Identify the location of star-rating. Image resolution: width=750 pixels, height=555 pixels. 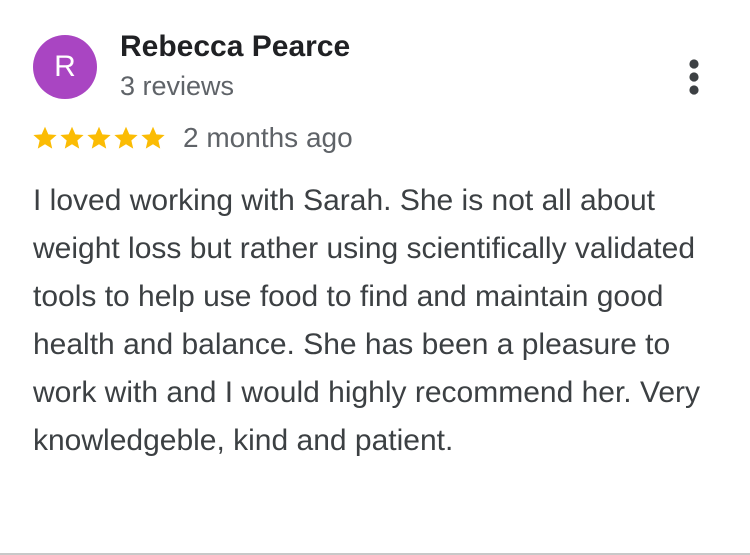
(99, 138).